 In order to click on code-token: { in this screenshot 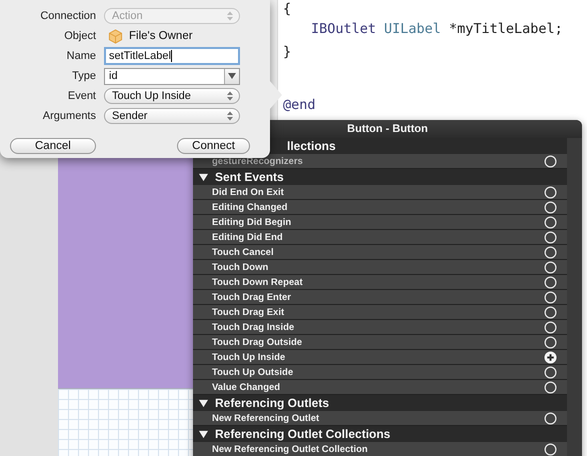, I will do `click(287, 9)`.